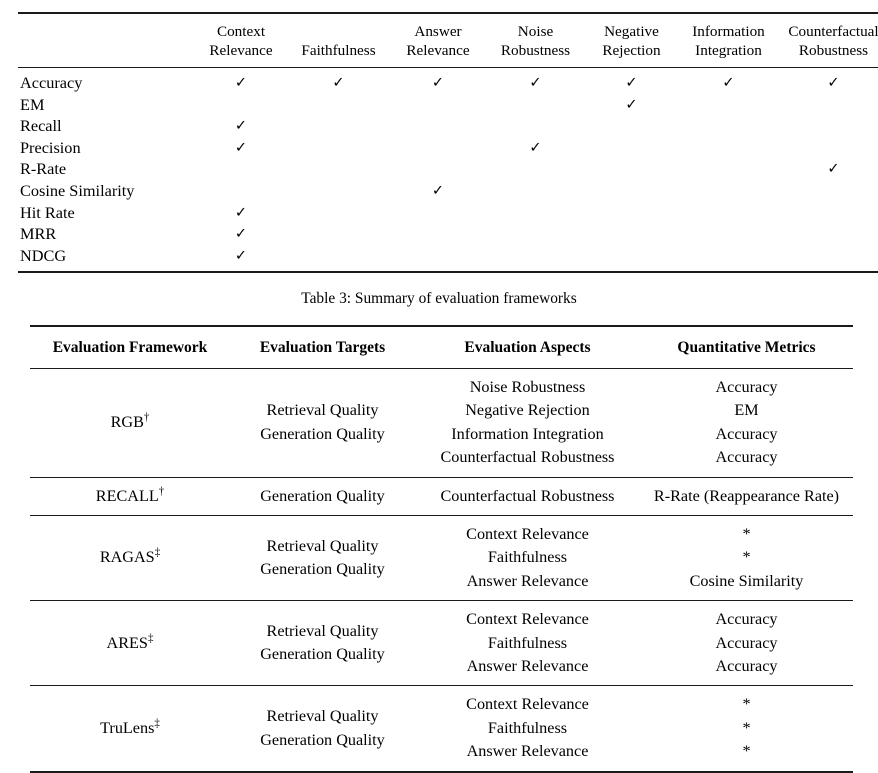 This screenshot has width=878, height=773. I want to click on quantitative-metric-item: Cosine Similarity, so click(746, 580).